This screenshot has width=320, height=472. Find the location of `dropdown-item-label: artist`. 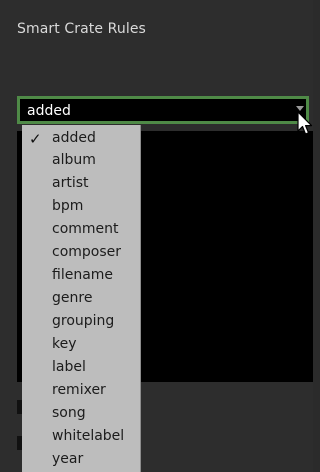

dropdown-item-label: artist is located at coordinates (70, 183).